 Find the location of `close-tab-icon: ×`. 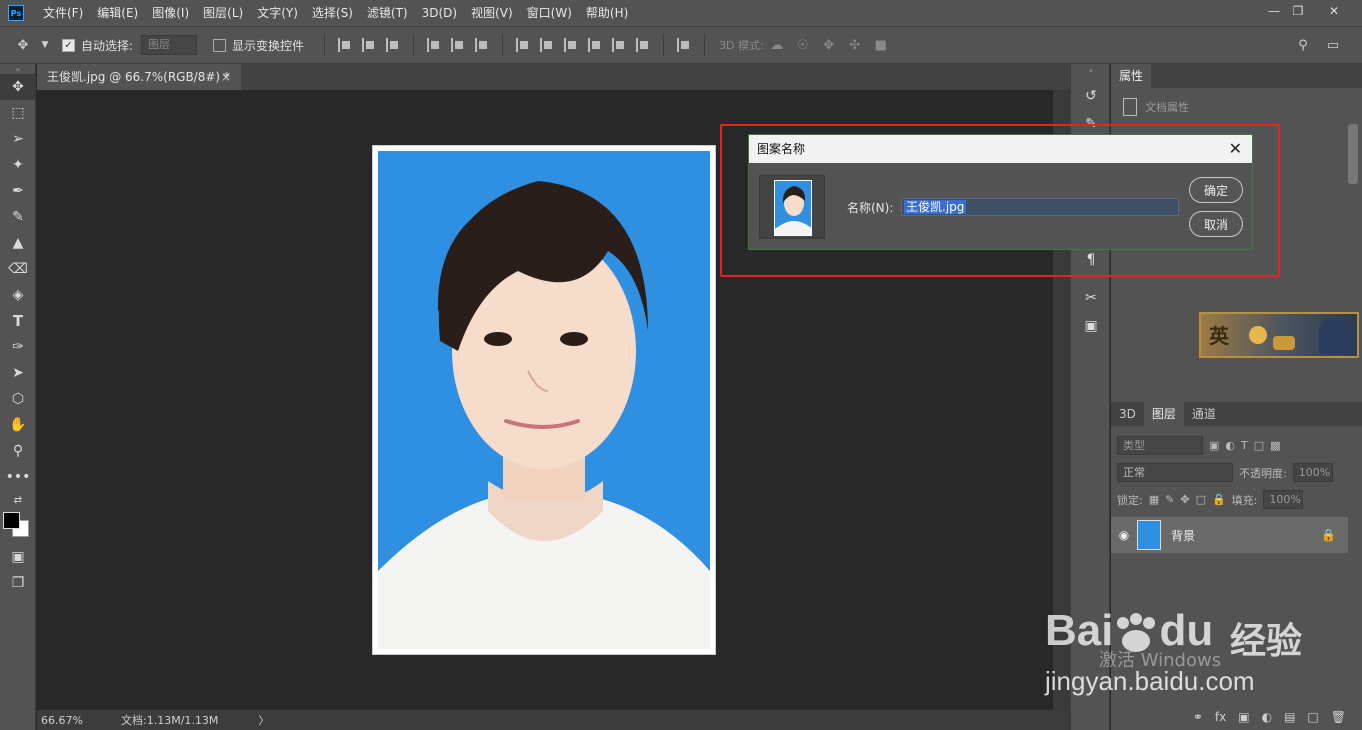

close-tab-icon: × is located at coordinates (226, 77).